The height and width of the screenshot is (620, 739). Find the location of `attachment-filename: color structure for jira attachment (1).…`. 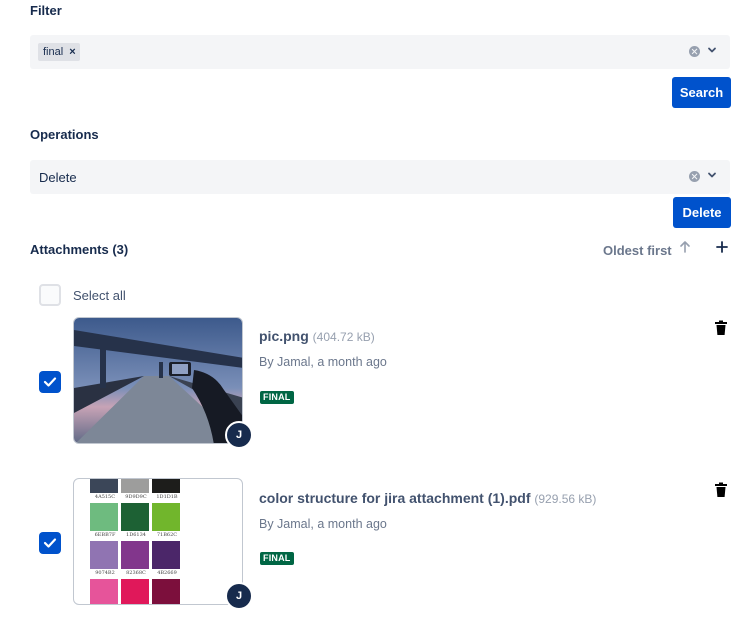

attachment-filename: color structure for jira attachment (1).… is located at coordinates (394, 498).